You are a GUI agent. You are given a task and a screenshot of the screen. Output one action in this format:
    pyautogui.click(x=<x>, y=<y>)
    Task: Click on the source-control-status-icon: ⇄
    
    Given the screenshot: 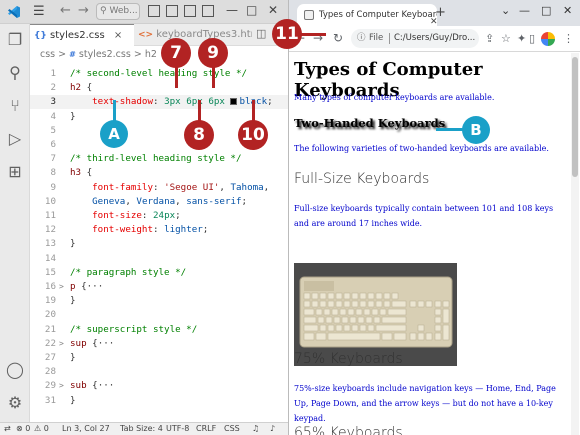 What is the action you would take?
    pyautogui.click(x=7, y=429)
    